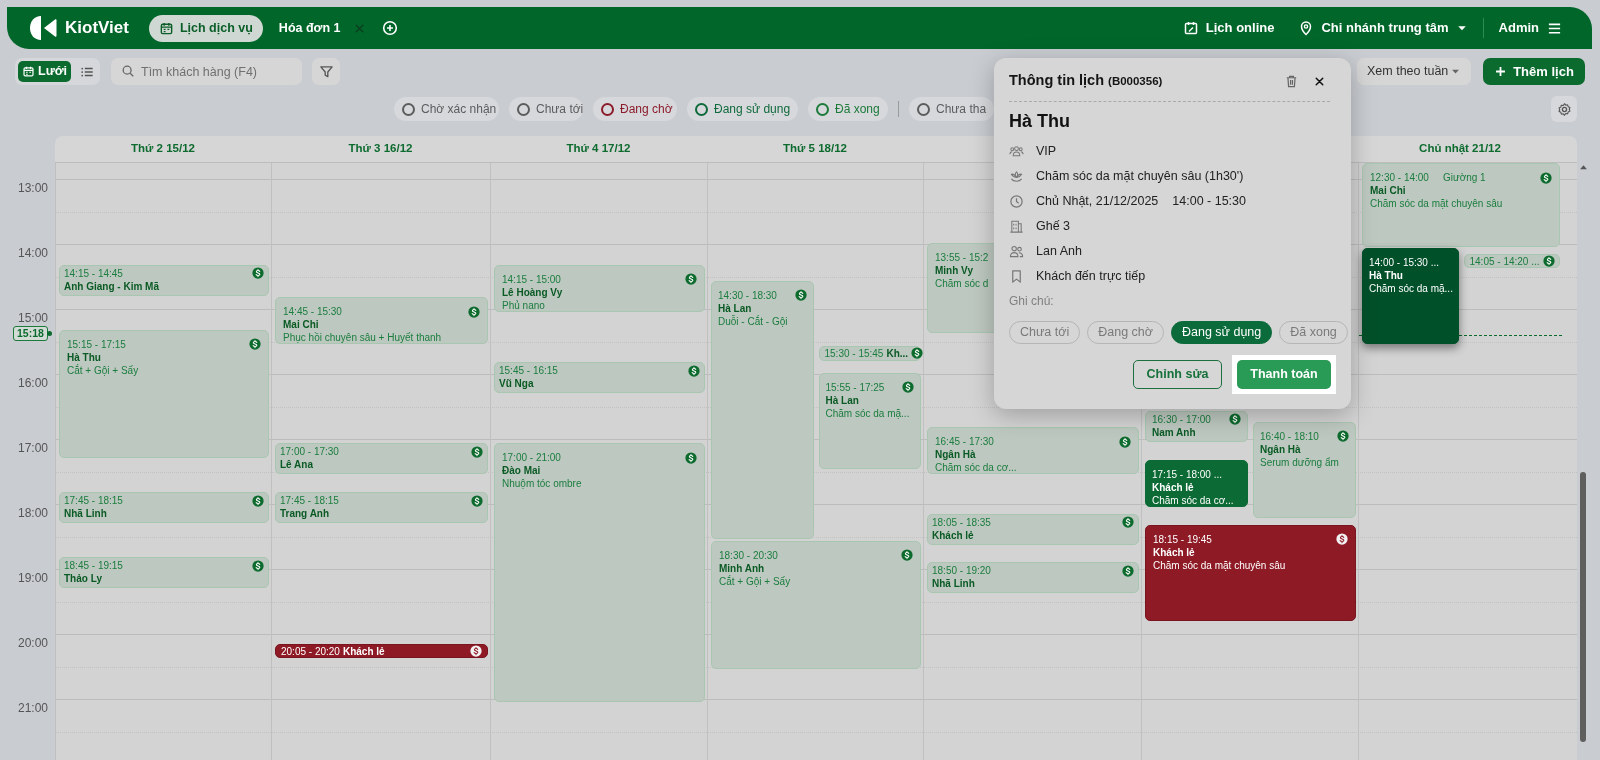 This screenshot has height=760, width=1600. What do you see at coordinates (1554, 28) in the screenshot?
I see `menu-icon` at bounding box center [1554, 28].